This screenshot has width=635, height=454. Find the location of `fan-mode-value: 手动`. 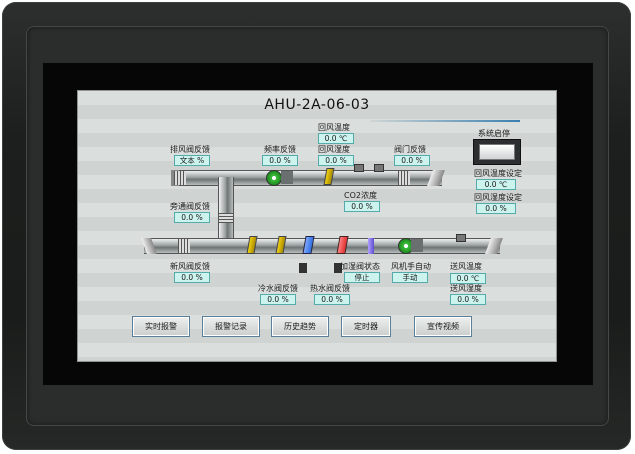

fan-mode-value: 手动 is located at coordinates (410, 277).